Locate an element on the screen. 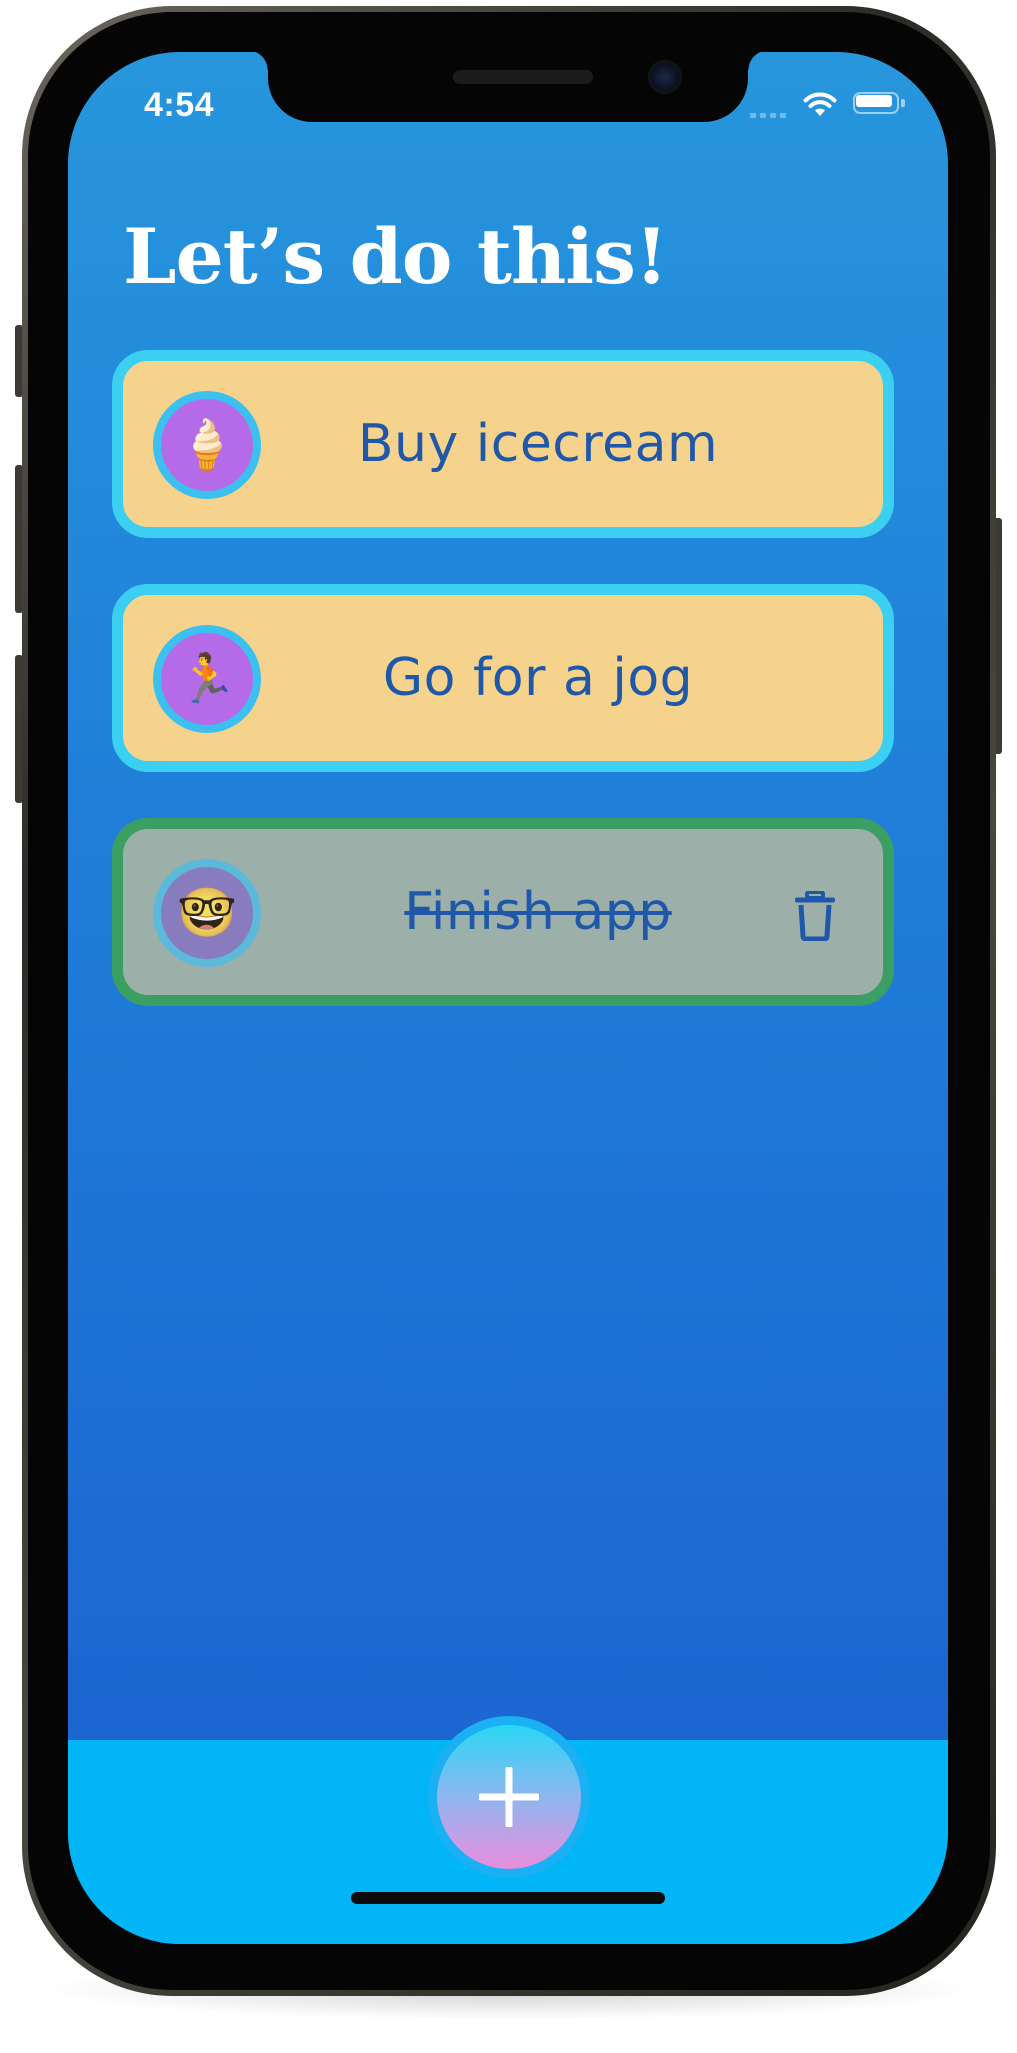 The height and width of the screenshot is (2053, 1017). earpiece-speaker is located at coordinates (523, 77).